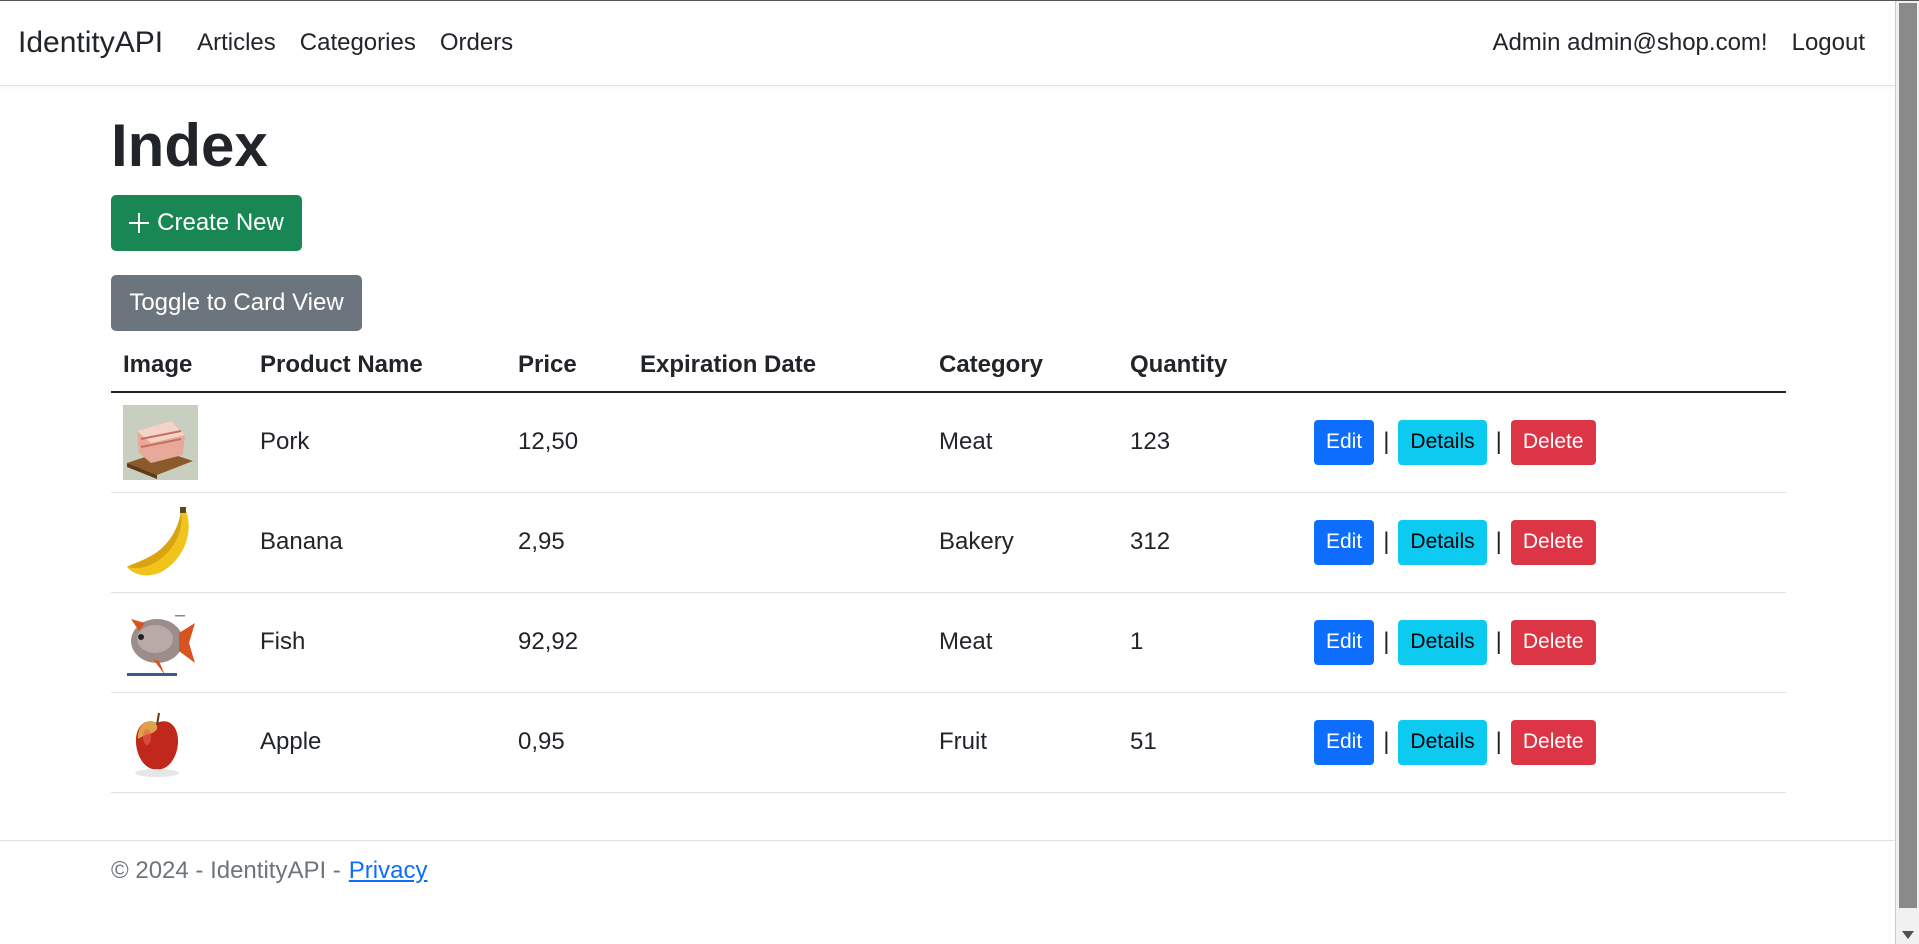 The image size is (1919, 944). What do you see at coordinates (90, 43) in the screenshot?
I see `brand-link: IdentityAPI` at bounding box center [90, 43].